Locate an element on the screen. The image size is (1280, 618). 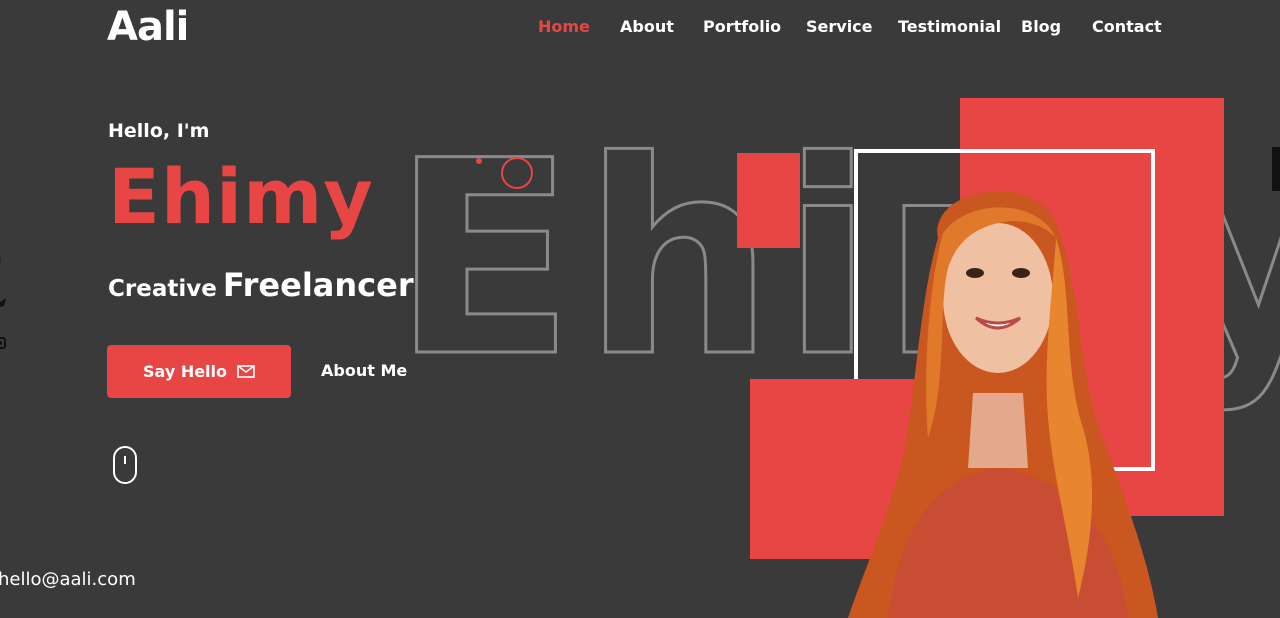
decor-dot is located at coordinates (479, 161).